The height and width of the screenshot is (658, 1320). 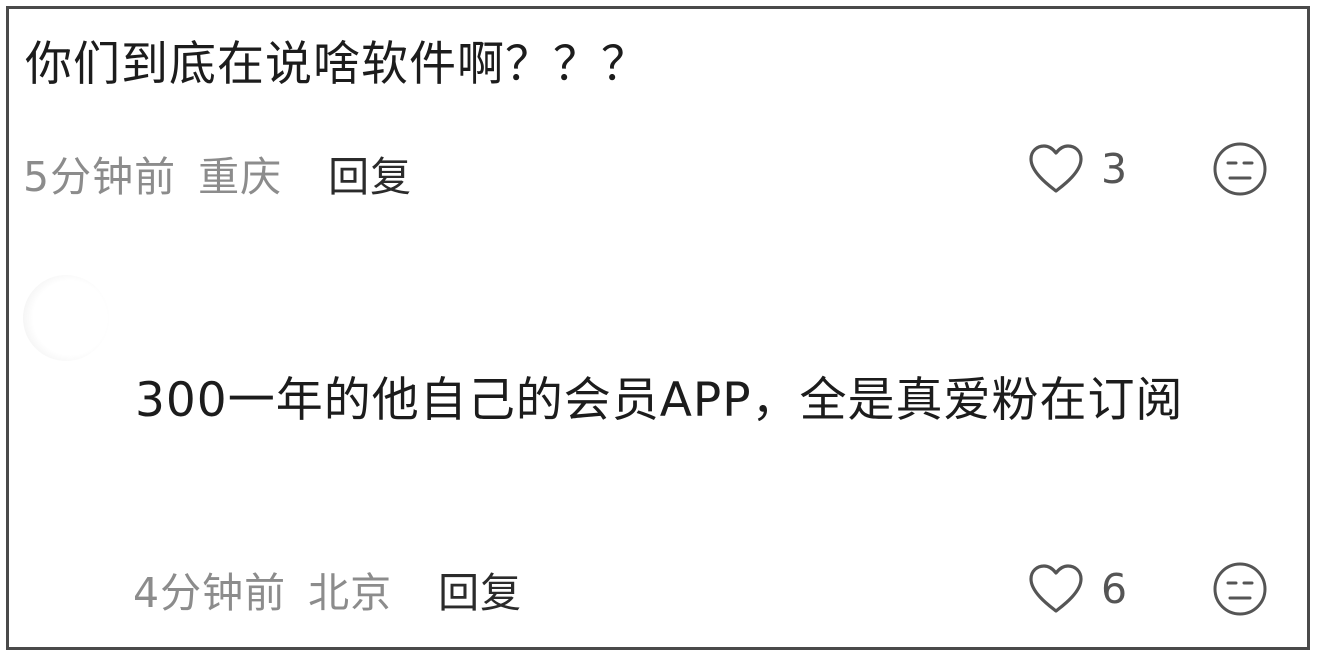 I want to click on like-button: 3, so click(x=1078, y=169).